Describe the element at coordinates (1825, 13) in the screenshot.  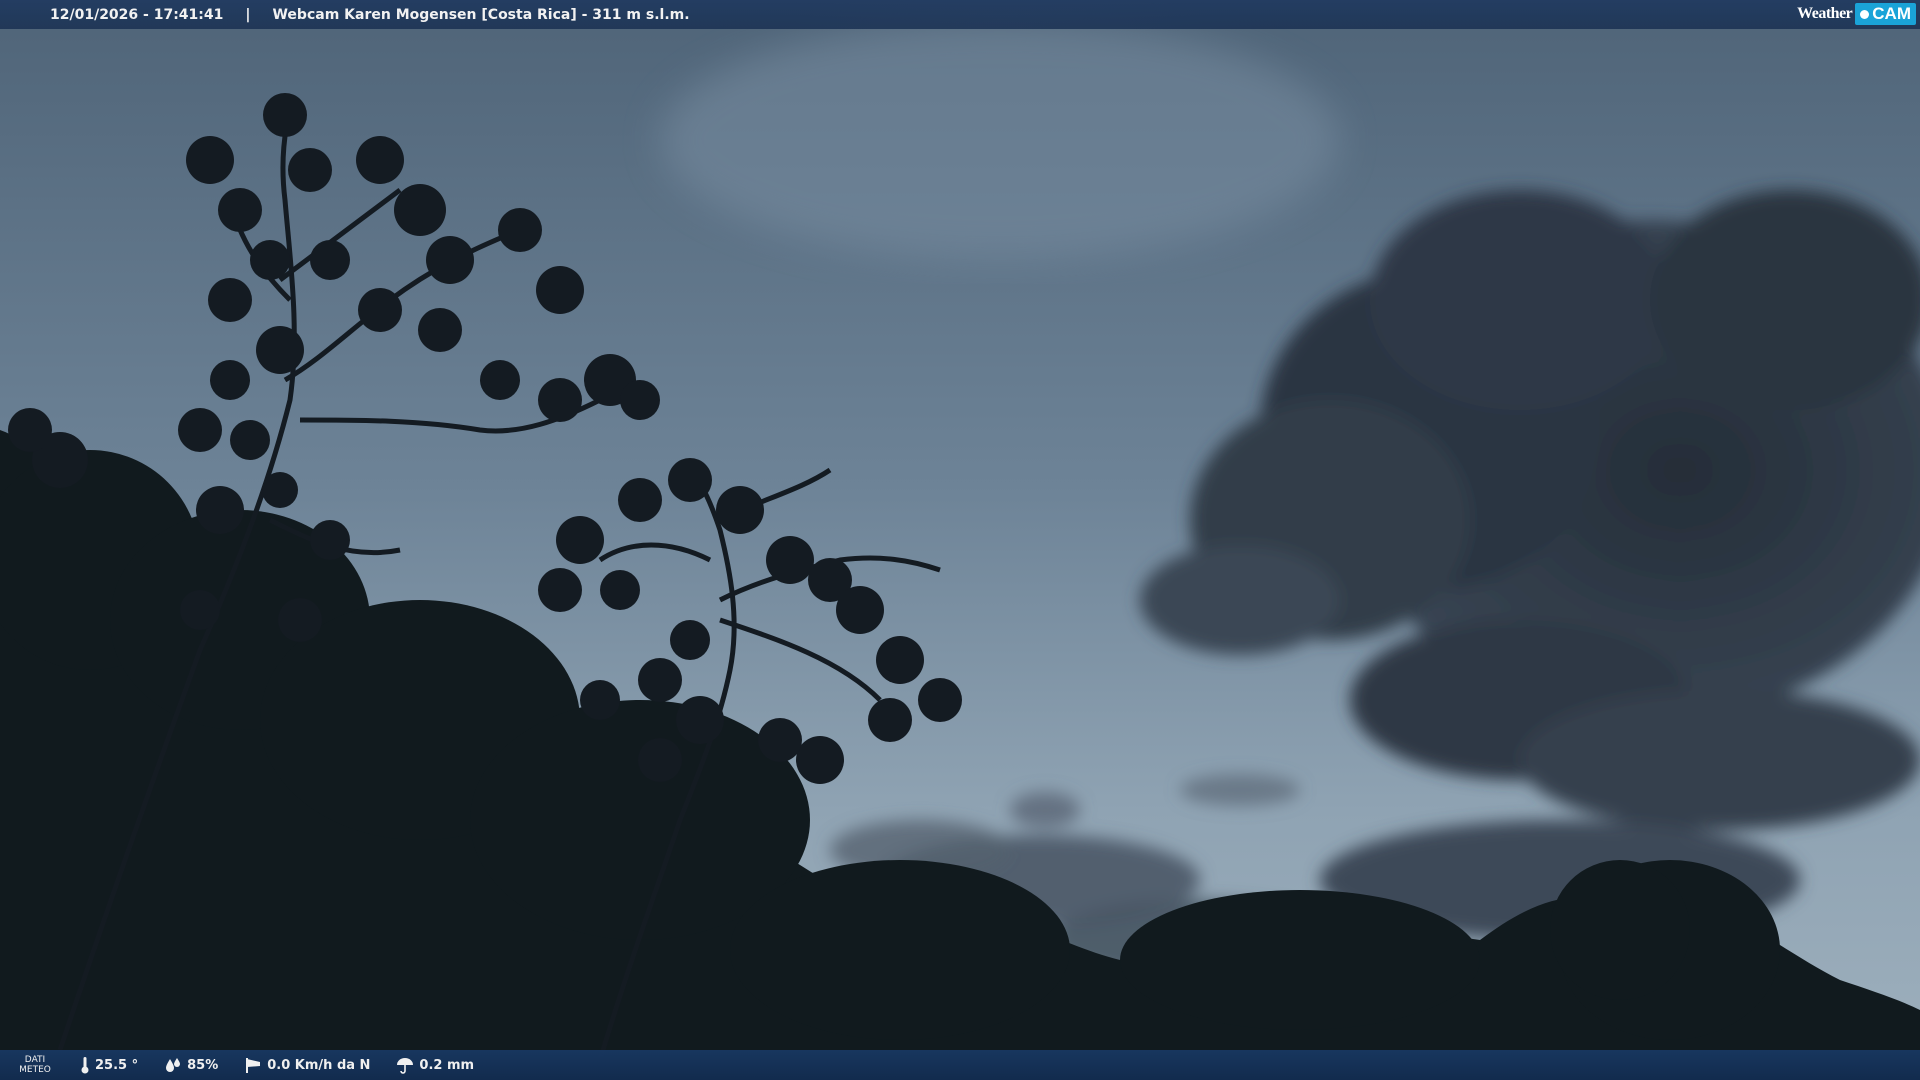
I see `logo-weather-text: Weather` at that location.